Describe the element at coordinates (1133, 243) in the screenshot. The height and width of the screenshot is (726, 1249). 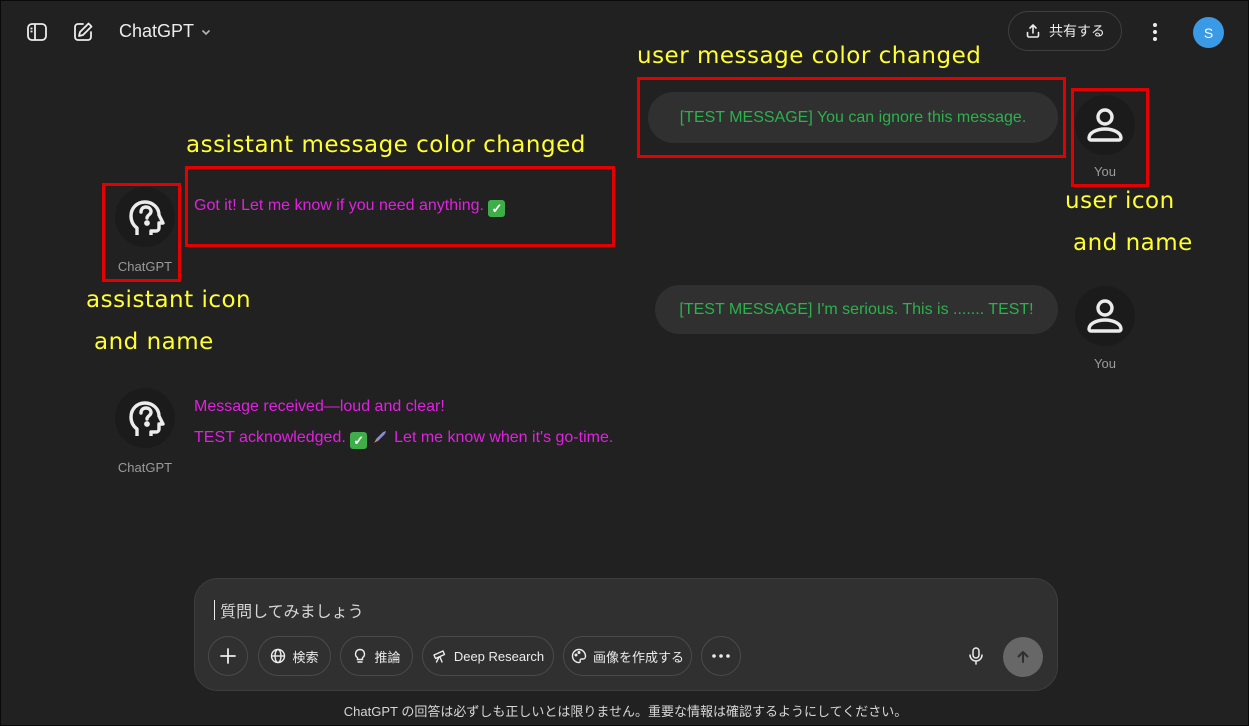
I see `annotation-user-icon-line2: and name` at that location.